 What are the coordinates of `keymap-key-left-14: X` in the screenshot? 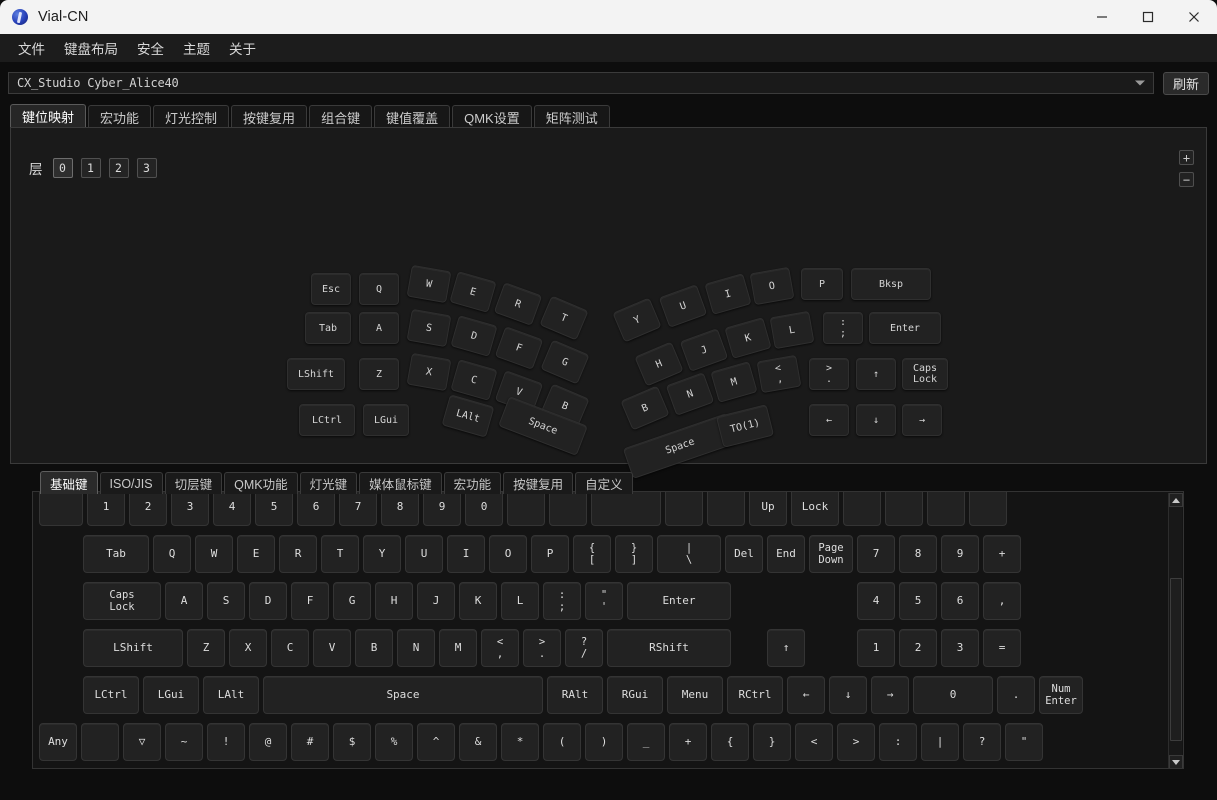 It's located at (429, 372).